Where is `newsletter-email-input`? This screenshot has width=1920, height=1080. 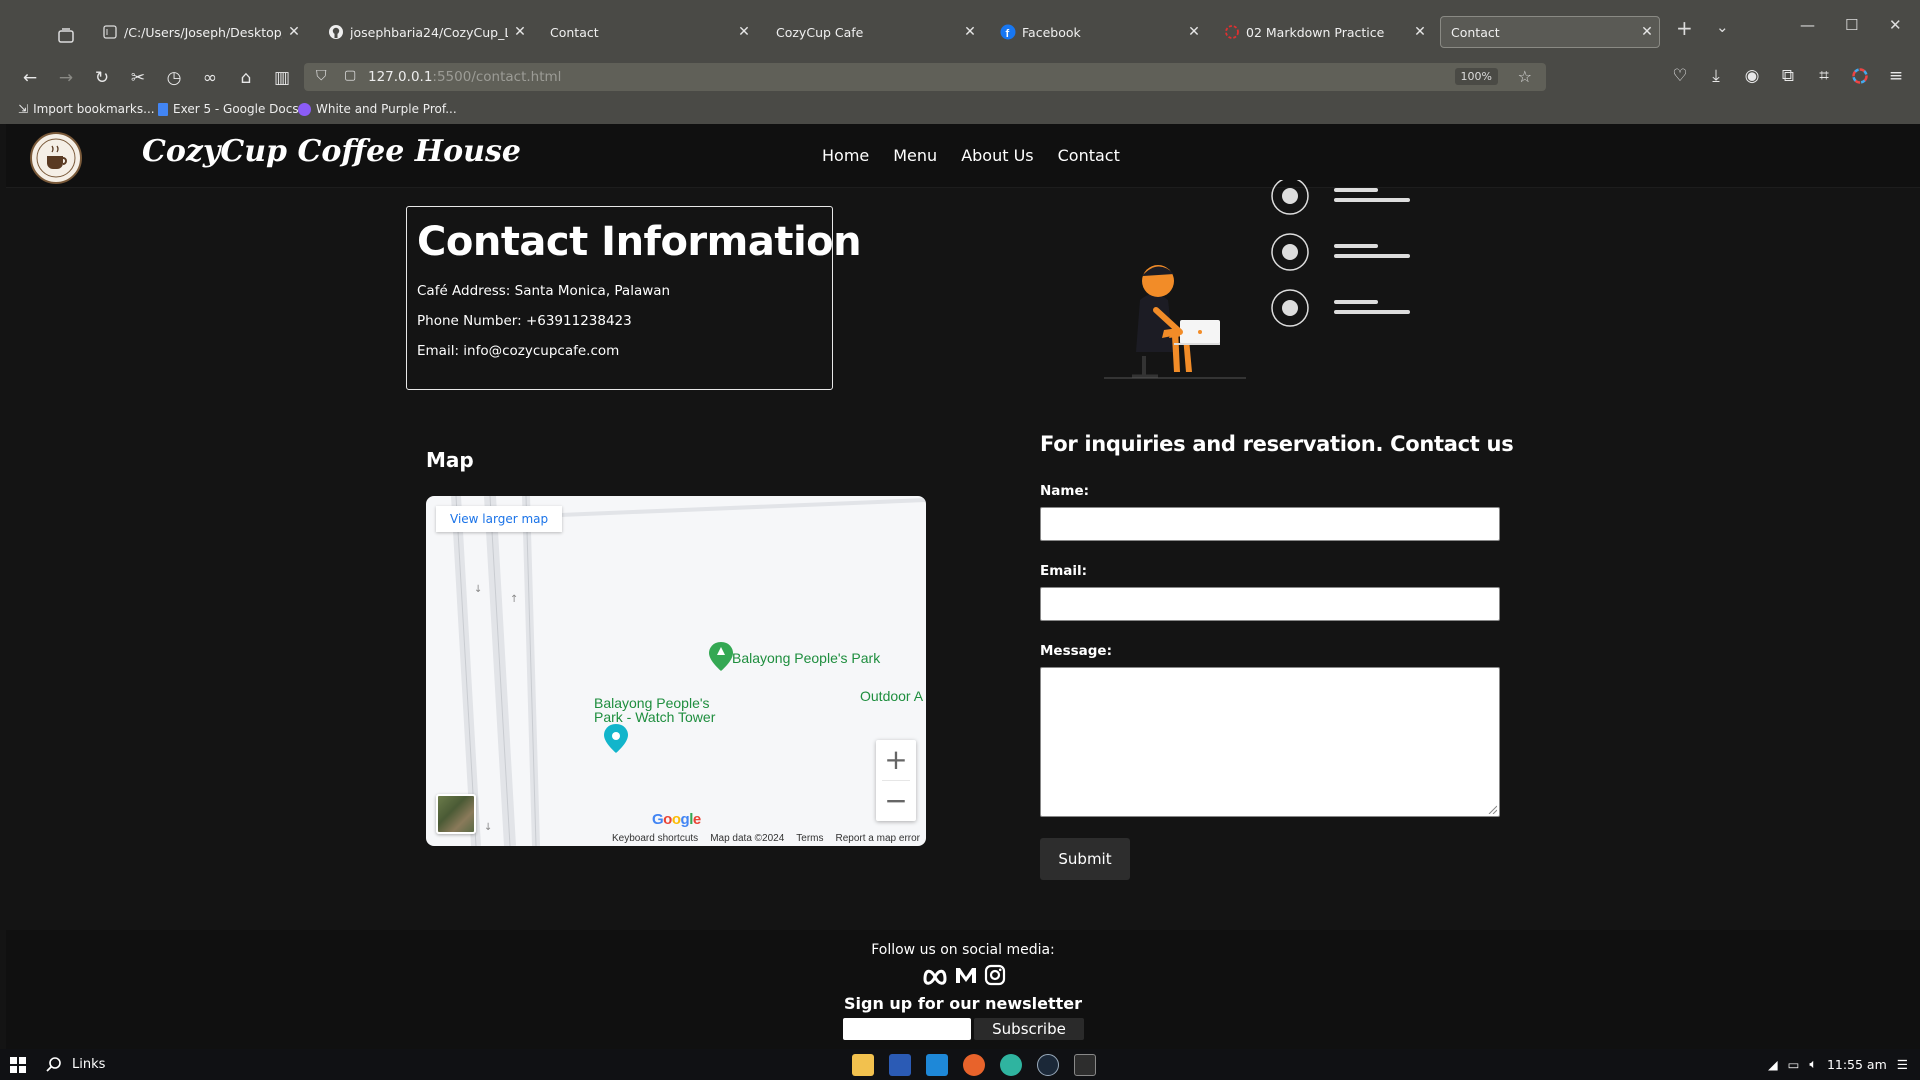
newsletter-email-input is located at coordinates (907, 1029).